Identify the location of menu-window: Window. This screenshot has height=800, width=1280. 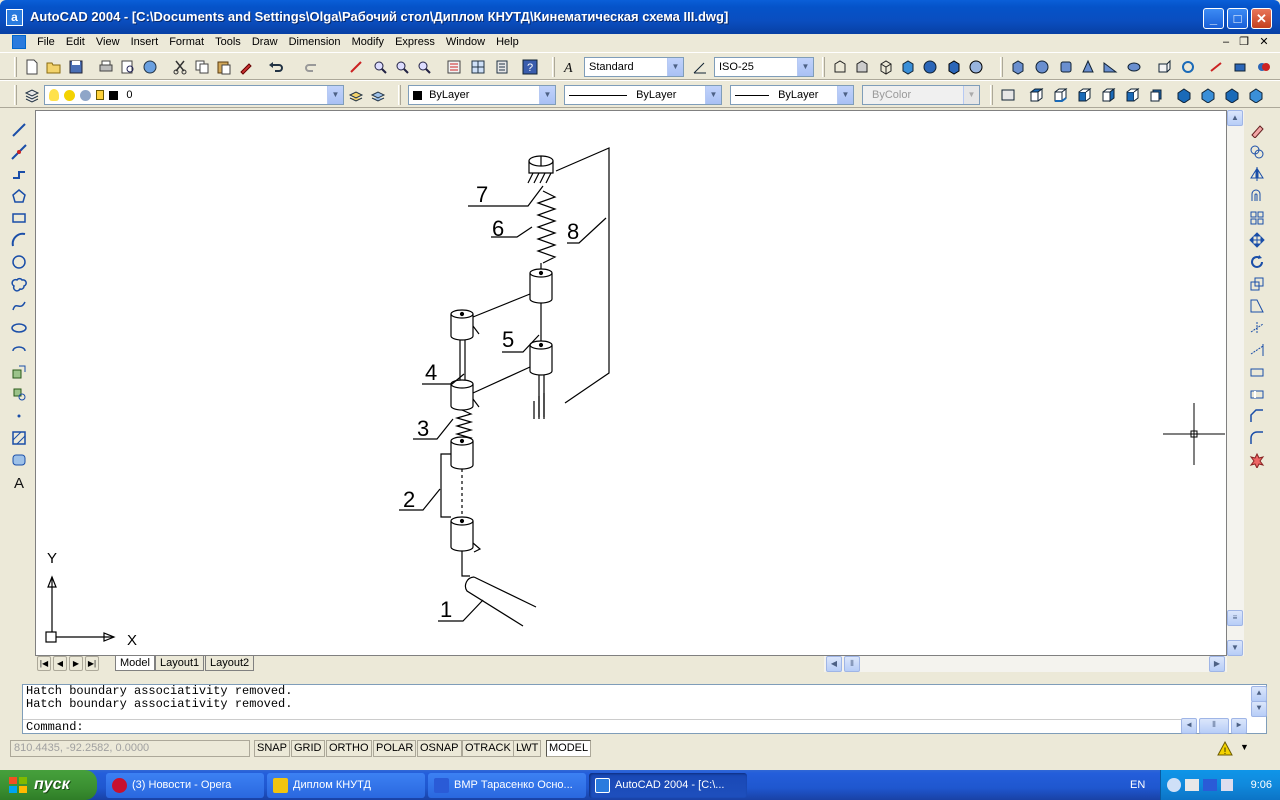
(465, 42).